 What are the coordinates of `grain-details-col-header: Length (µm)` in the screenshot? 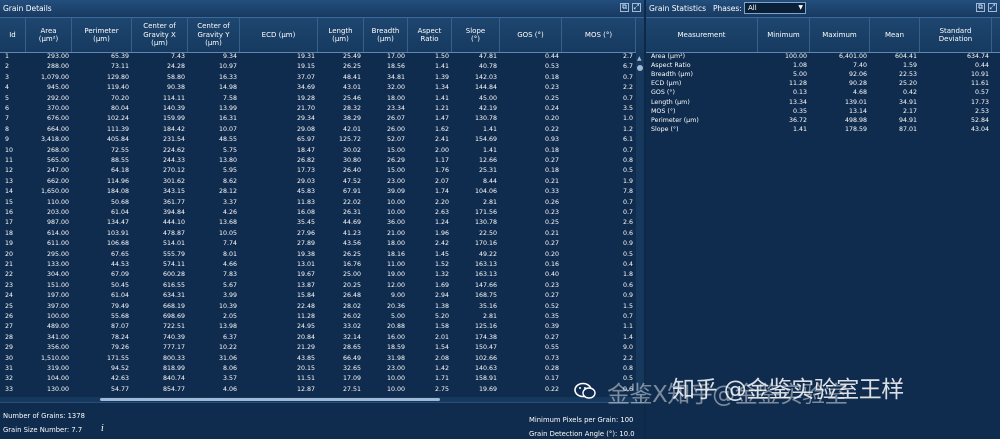 It's located at (341, 35).